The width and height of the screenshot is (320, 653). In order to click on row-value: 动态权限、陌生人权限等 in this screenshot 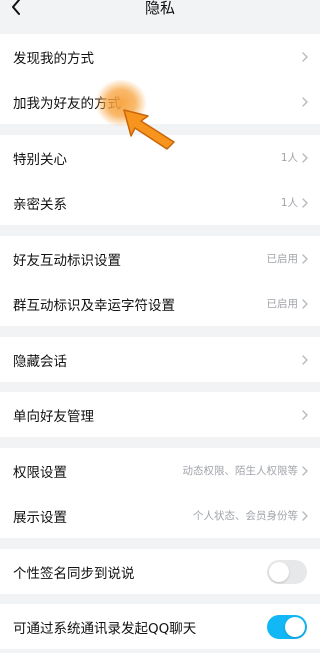, I will do `click(240, 471)`.